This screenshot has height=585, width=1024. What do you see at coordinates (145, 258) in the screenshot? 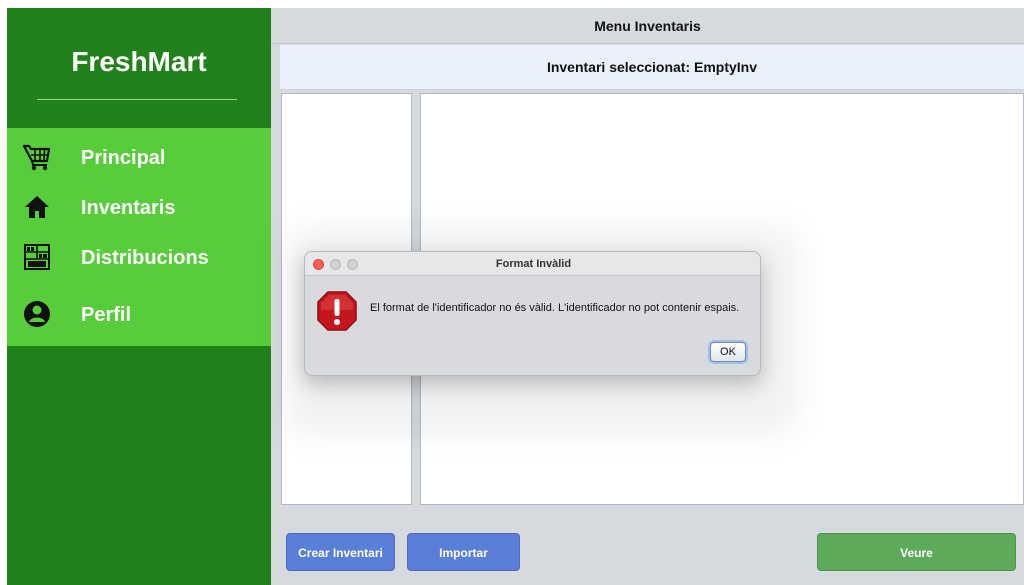
I see `sidebar-item-label: Distribucions` at bounding box center [145, 258].